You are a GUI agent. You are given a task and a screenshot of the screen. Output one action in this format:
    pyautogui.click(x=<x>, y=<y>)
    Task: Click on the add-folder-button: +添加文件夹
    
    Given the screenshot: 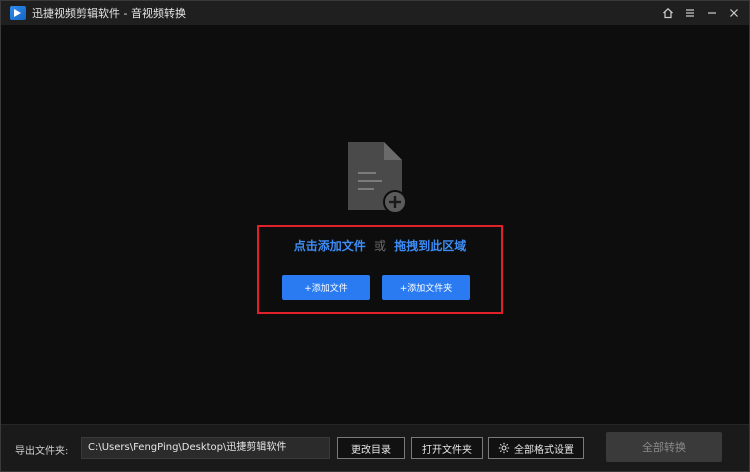 What is the action you would take?
    pyautogui.click(x=426, y=287)
    